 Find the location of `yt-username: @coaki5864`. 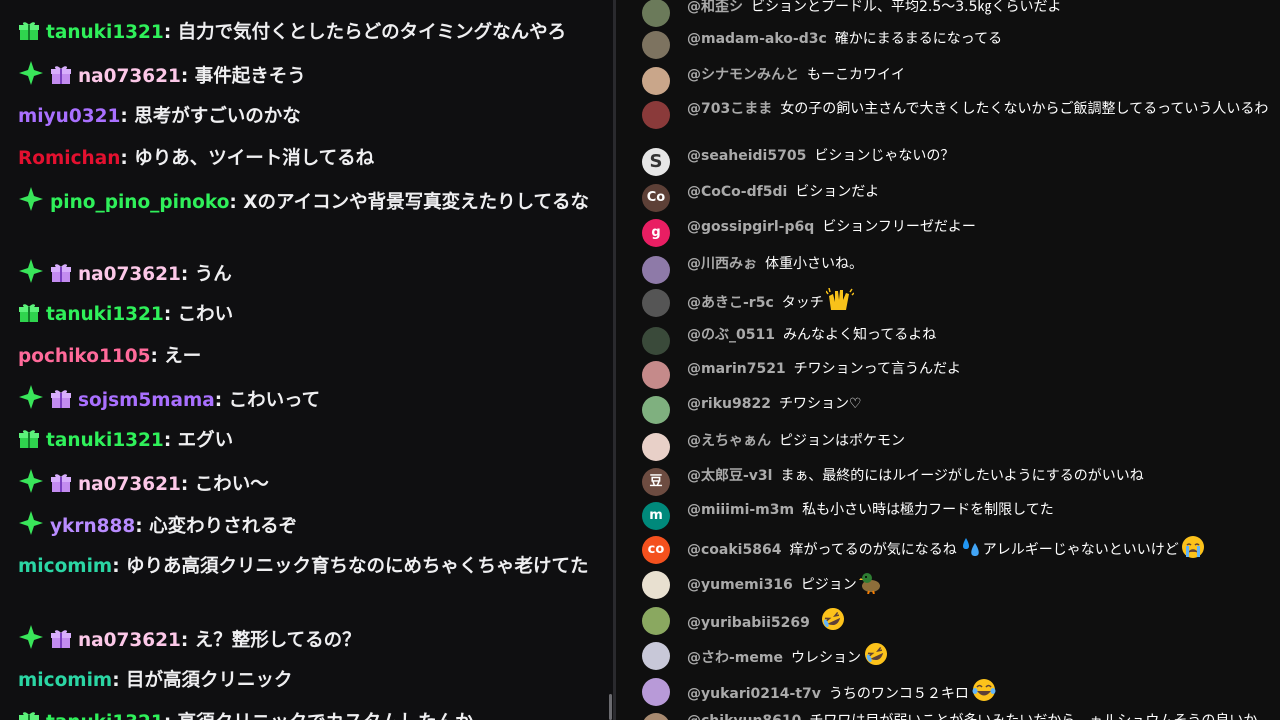

yt-username: @coaki5864 is located at coordinates (734, 550).